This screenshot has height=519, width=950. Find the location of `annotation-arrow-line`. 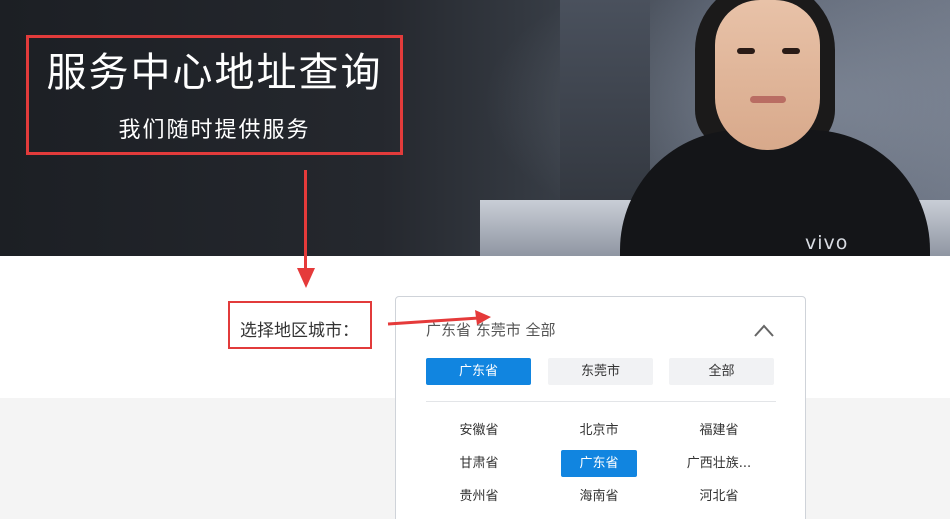

annotation-arrow-line is located at coordinates (305, 220).